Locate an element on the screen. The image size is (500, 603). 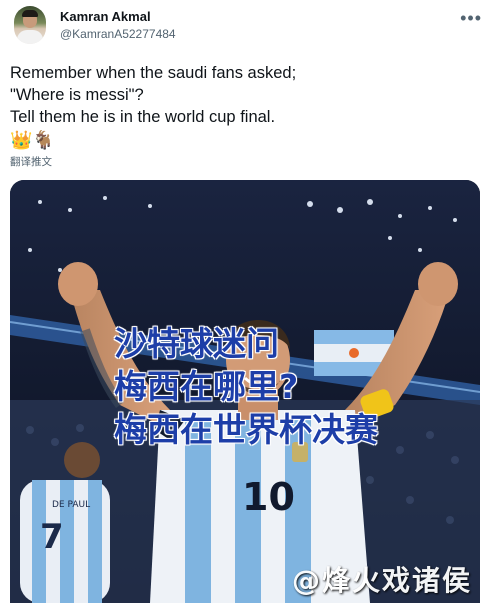
avatar is located at coordinates (30, 25).